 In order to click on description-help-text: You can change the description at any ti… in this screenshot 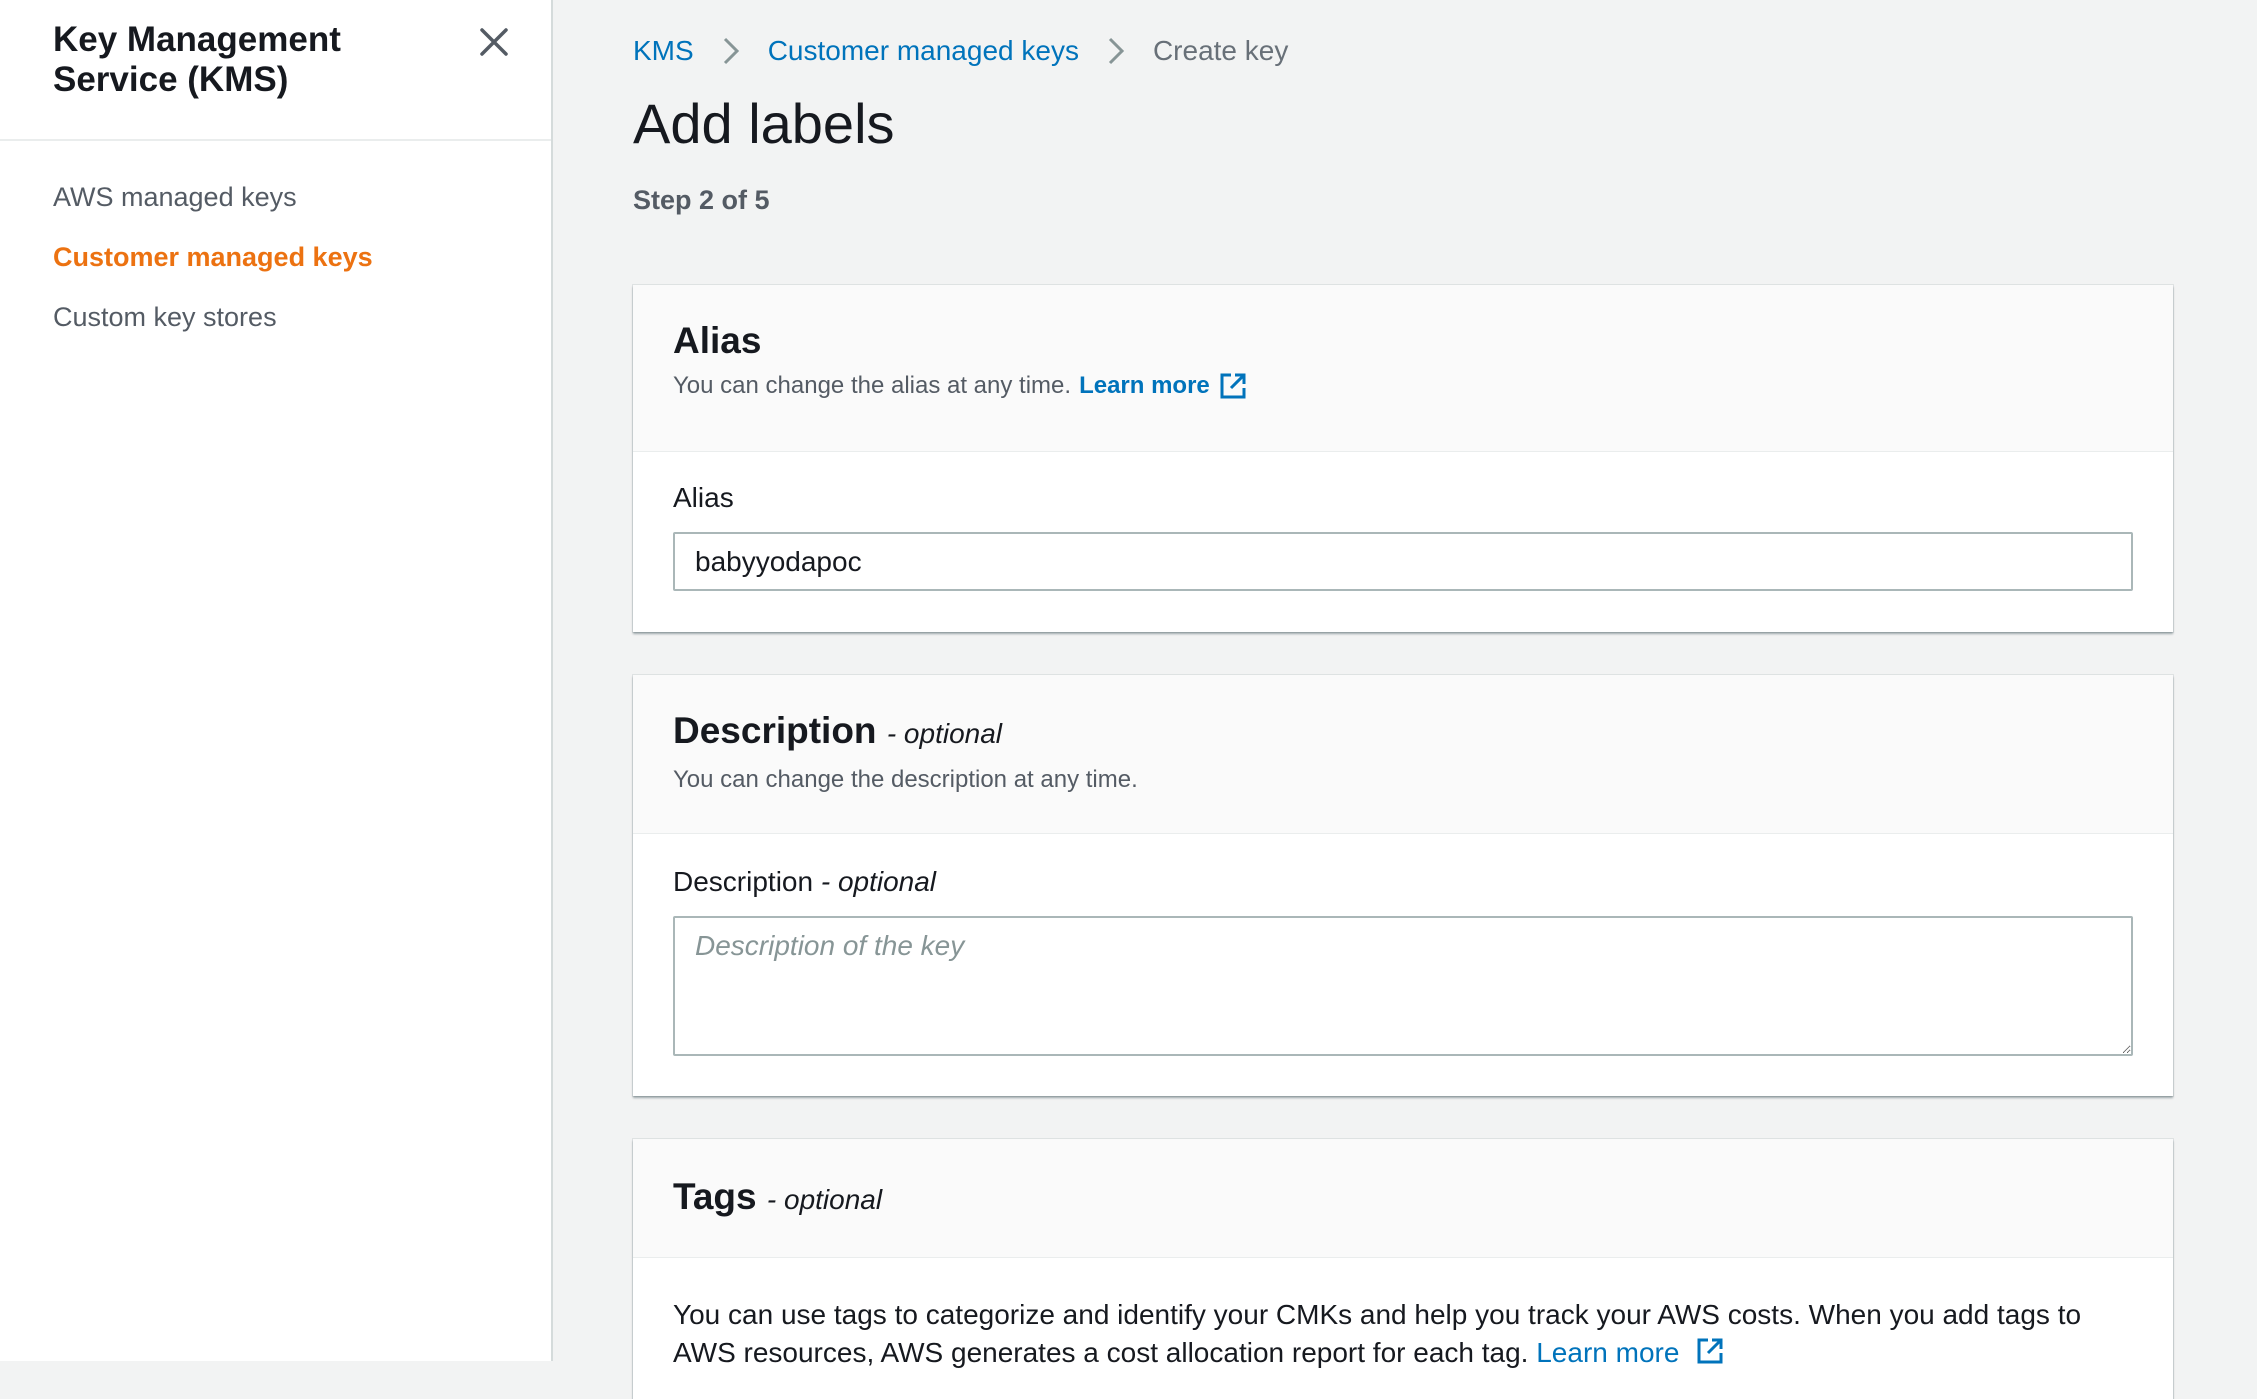, I will do `click(905, 779)`.